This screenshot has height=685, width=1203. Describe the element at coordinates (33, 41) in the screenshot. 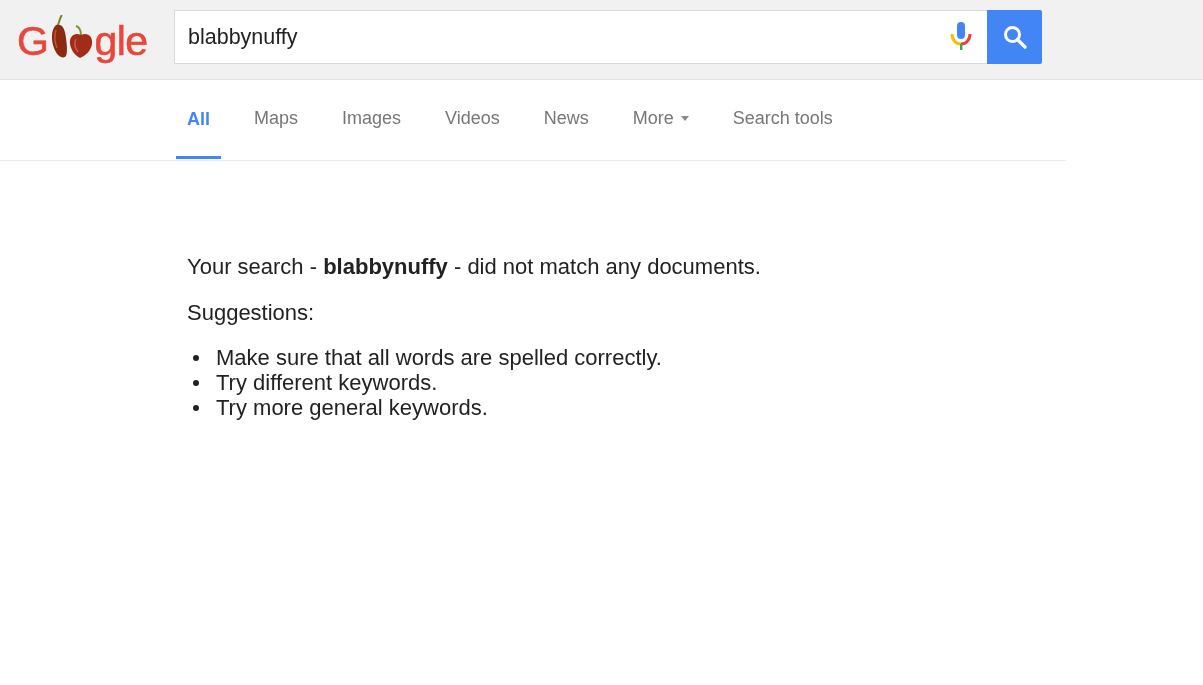

I see `logo-text: G` at that location.